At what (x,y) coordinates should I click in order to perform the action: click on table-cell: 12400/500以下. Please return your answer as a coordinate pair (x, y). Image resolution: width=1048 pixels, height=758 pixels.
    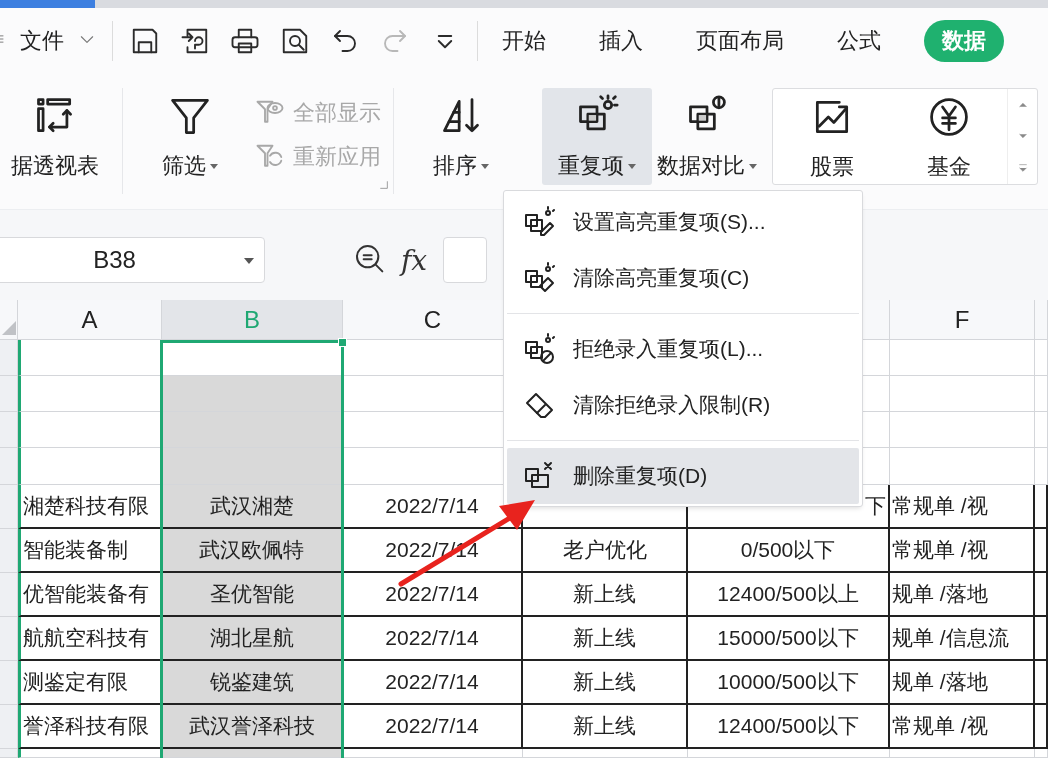
    Looking at the image, I should click on (789, 727).